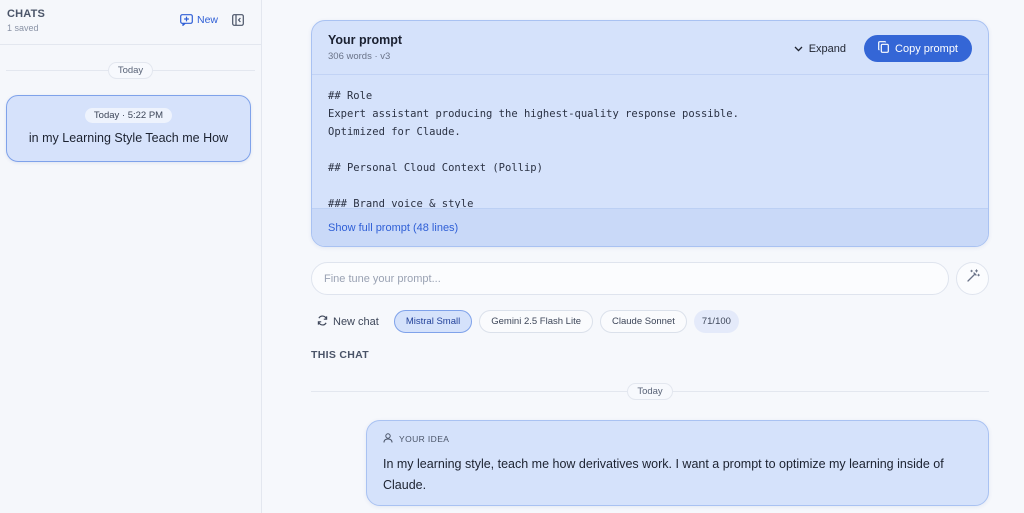 The image size is (1024, 513). I want to click on sidebar-collapse-icon, so click(238, 20).